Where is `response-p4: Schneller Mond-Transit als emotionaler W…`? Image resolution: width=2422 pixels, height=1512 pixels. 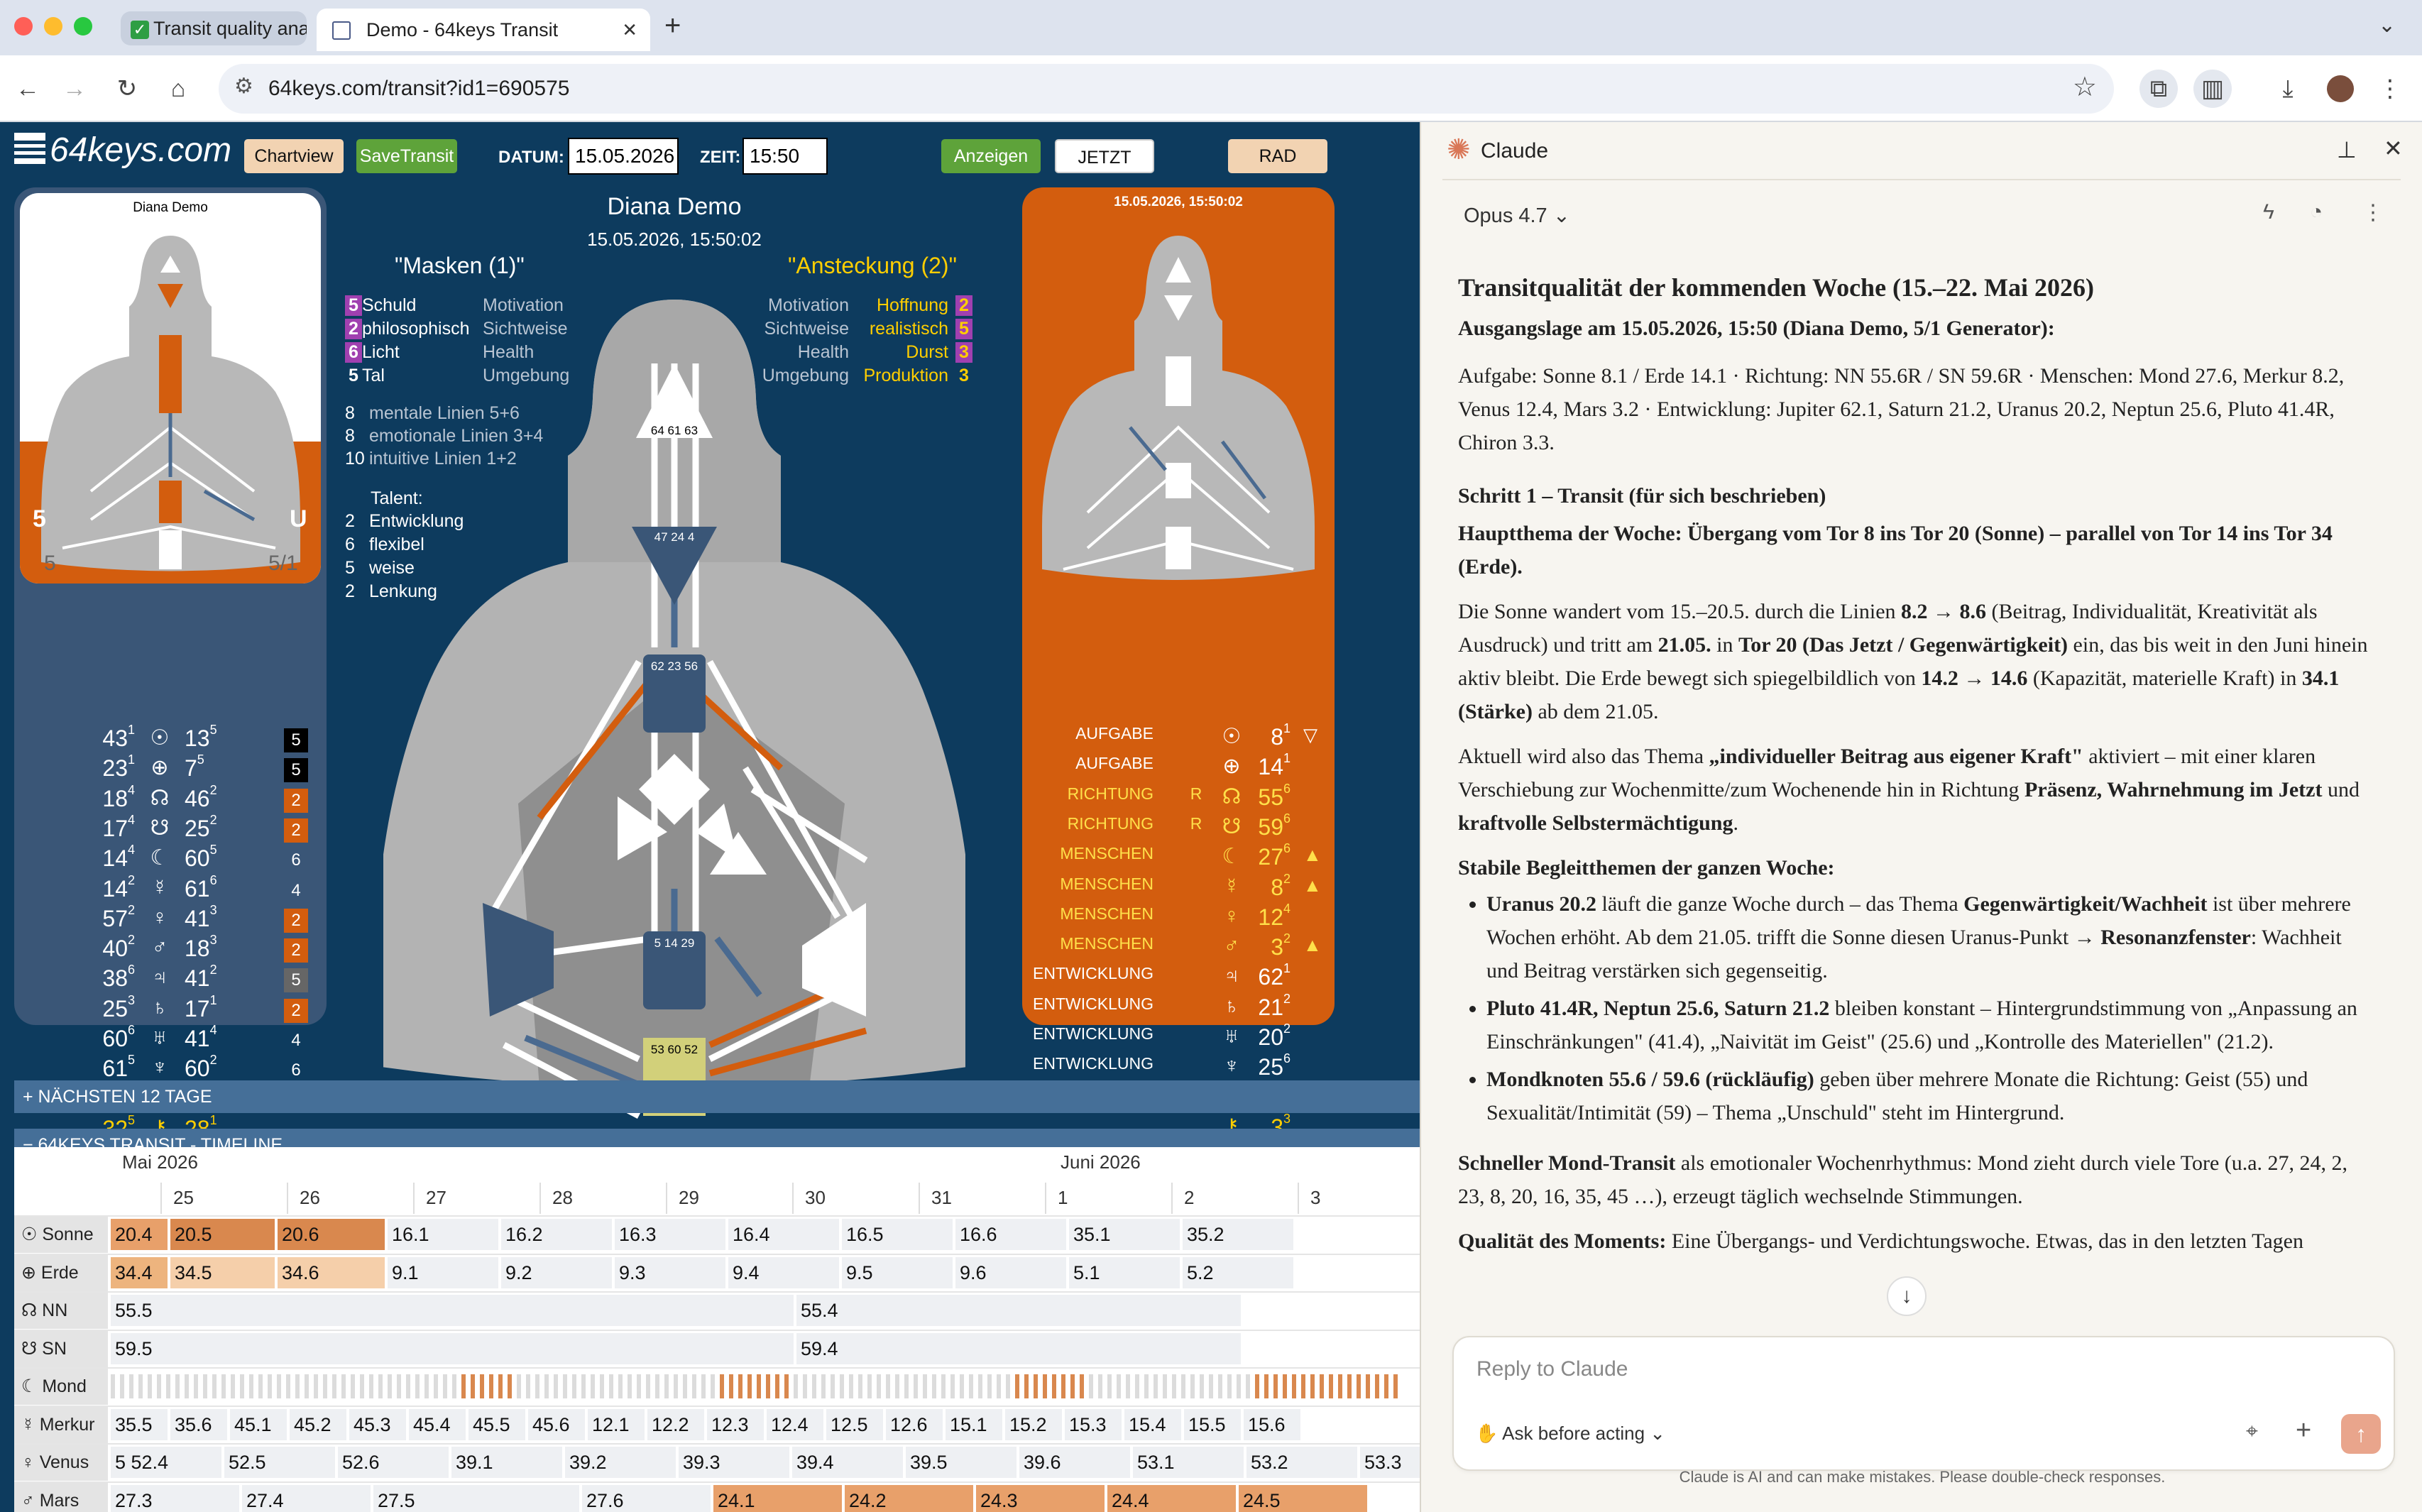
response-p4: Schneller Mond-Transit als emotionaler W… is located at coordinates (1903, 1180).